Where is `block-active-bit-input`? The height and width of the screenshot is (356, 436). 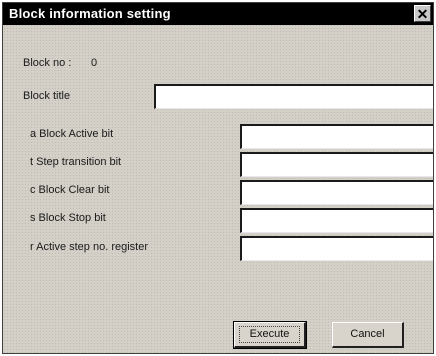 block-active-bit-input is located at coordinates (336, 136).